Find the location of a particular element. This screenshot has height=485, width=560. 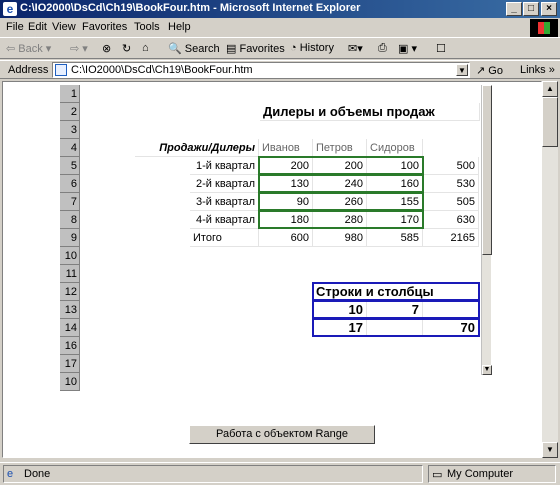

search-icon: 🔍 is located at coordinates (175, 49).